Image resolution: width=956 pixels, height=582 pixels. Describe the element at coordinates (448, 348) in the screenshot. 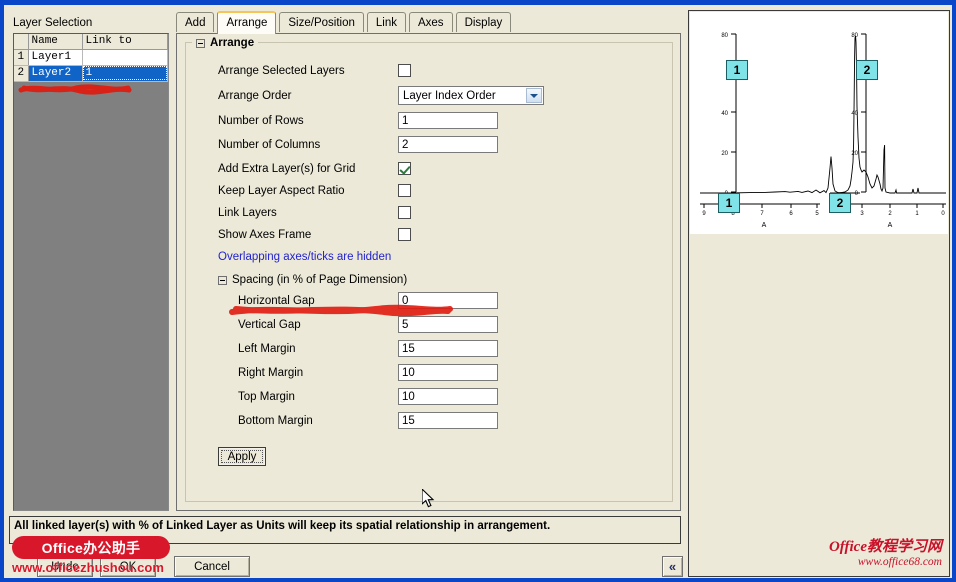

I see `input-left-margin: 15` at that location.